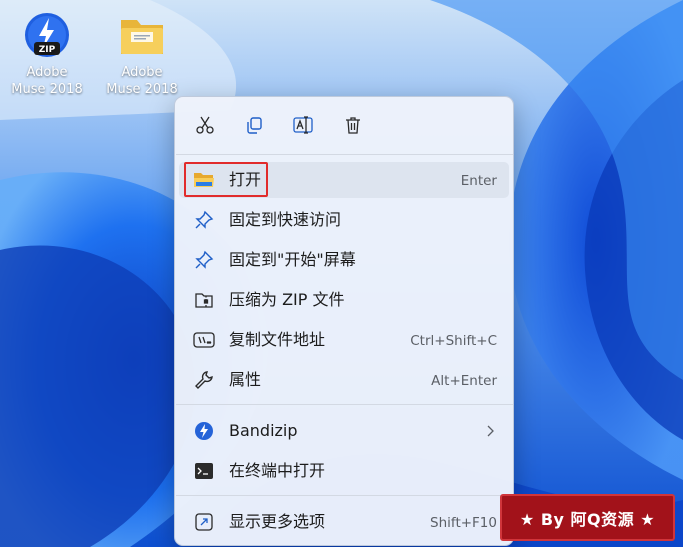  What do you see at coordinates (204, 300) in the screenshot?
I see `zip-folder-icon` at bounding box center [204, 300].